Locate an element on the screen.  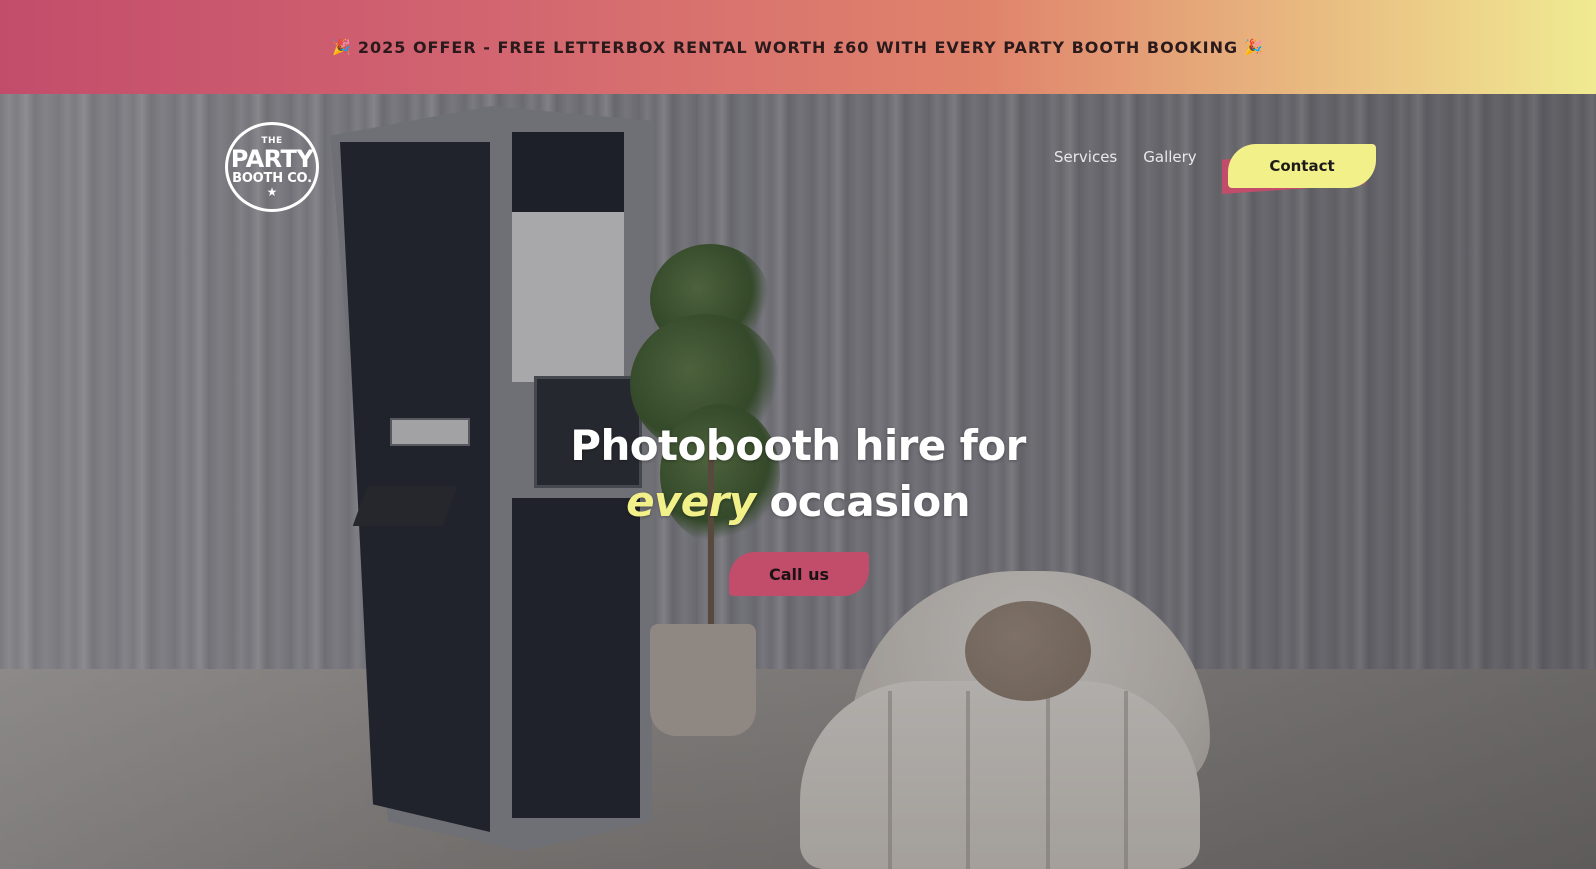
contact-button: Contact is located at coordinates (1300, 171).